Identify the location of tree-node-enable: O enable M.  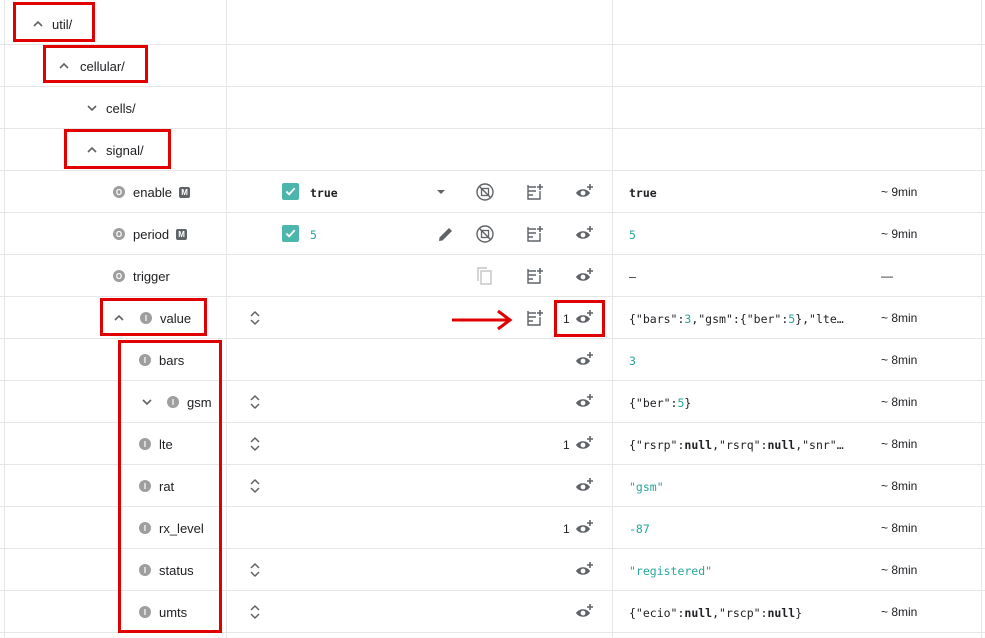
(152, 192).